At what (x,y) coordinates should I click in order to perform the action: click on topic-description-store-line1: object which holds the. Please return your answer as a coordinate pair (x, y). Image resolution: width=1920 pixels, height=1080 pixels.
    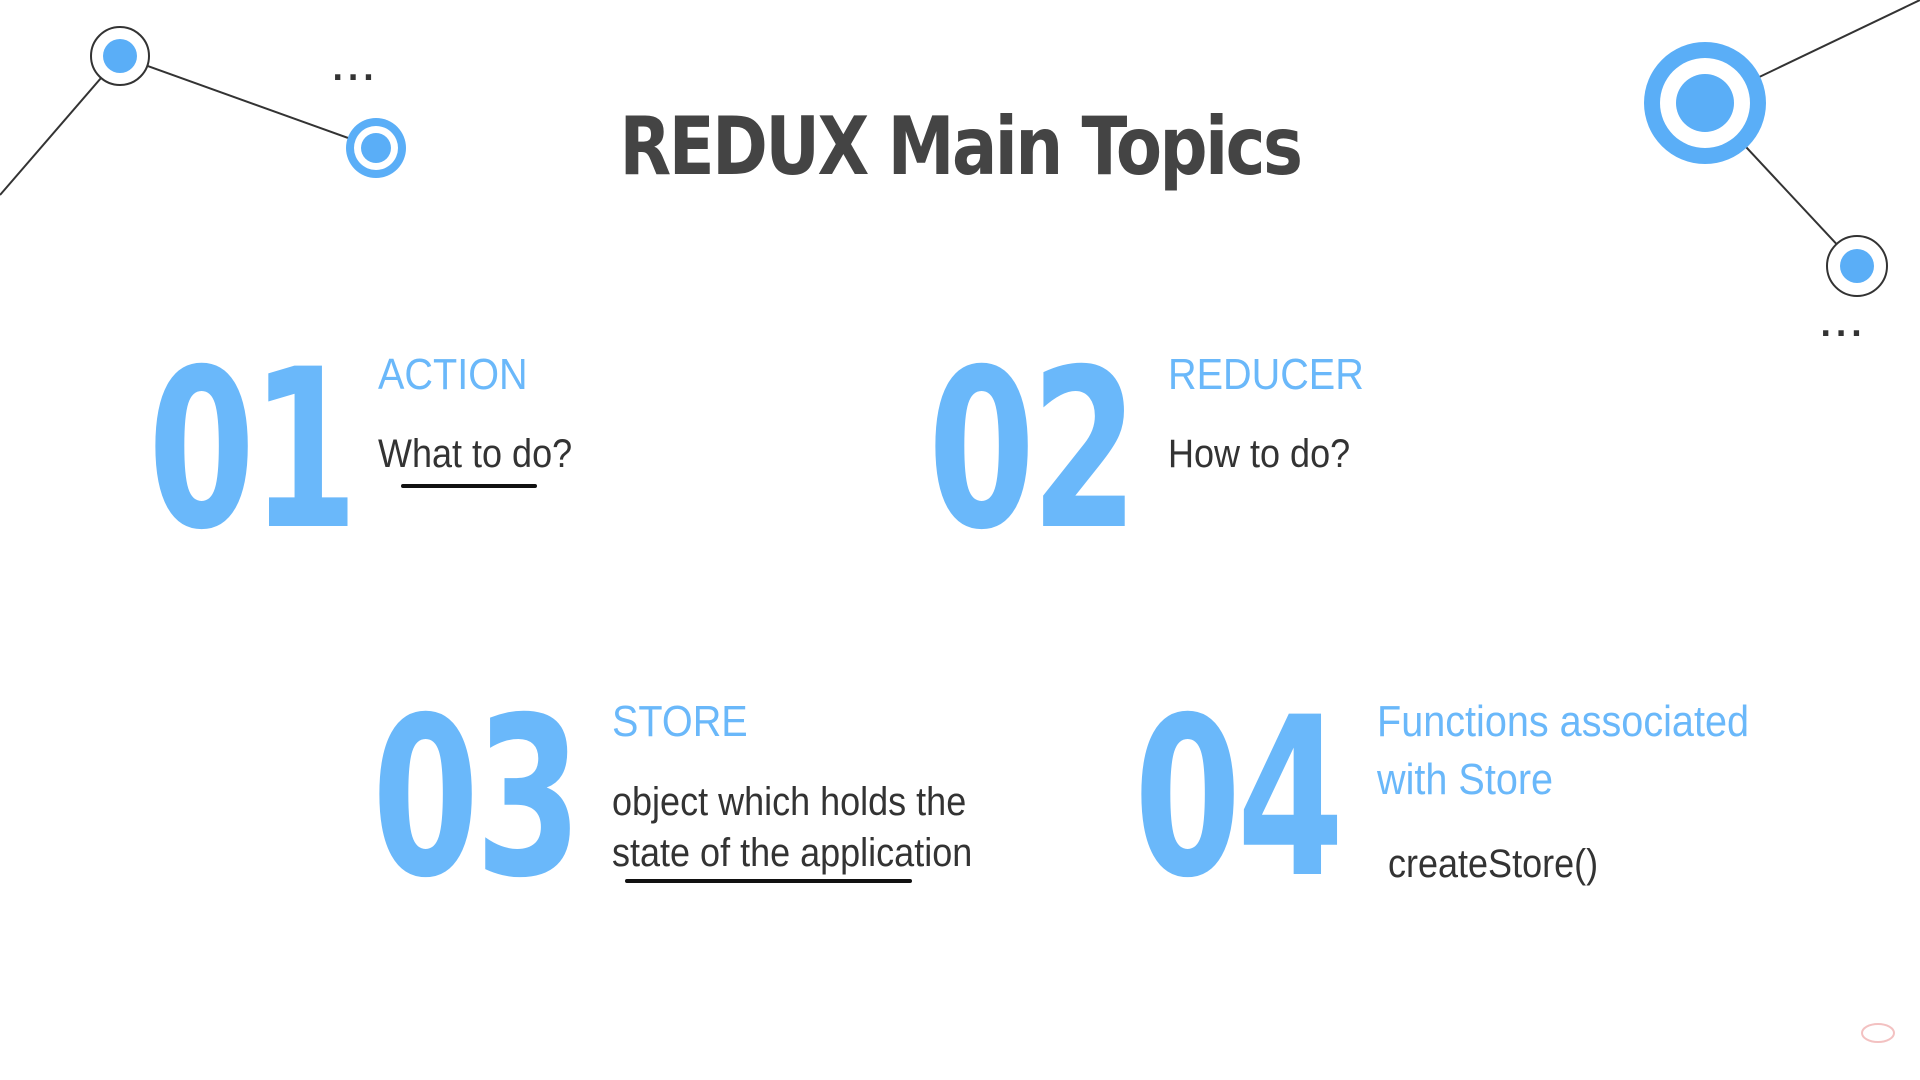
    Looking at the image, I should click on (789, 802).